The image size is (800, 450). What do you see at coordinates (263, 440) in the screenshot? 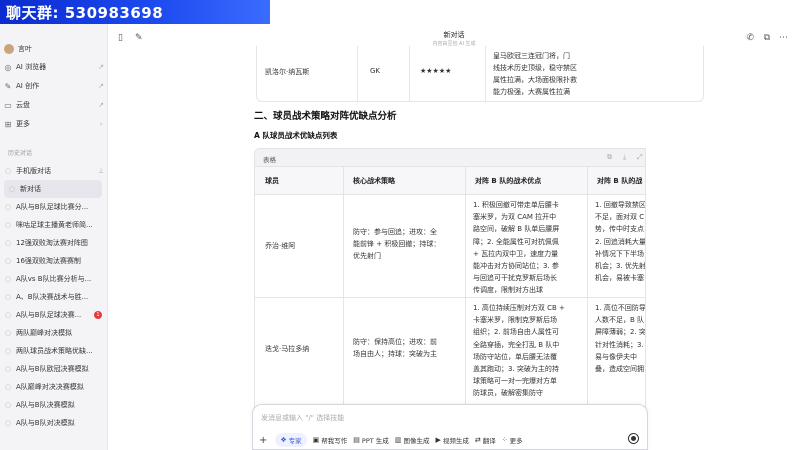
I see `add-attachment-icon: +` at bounding box center [263, 440].